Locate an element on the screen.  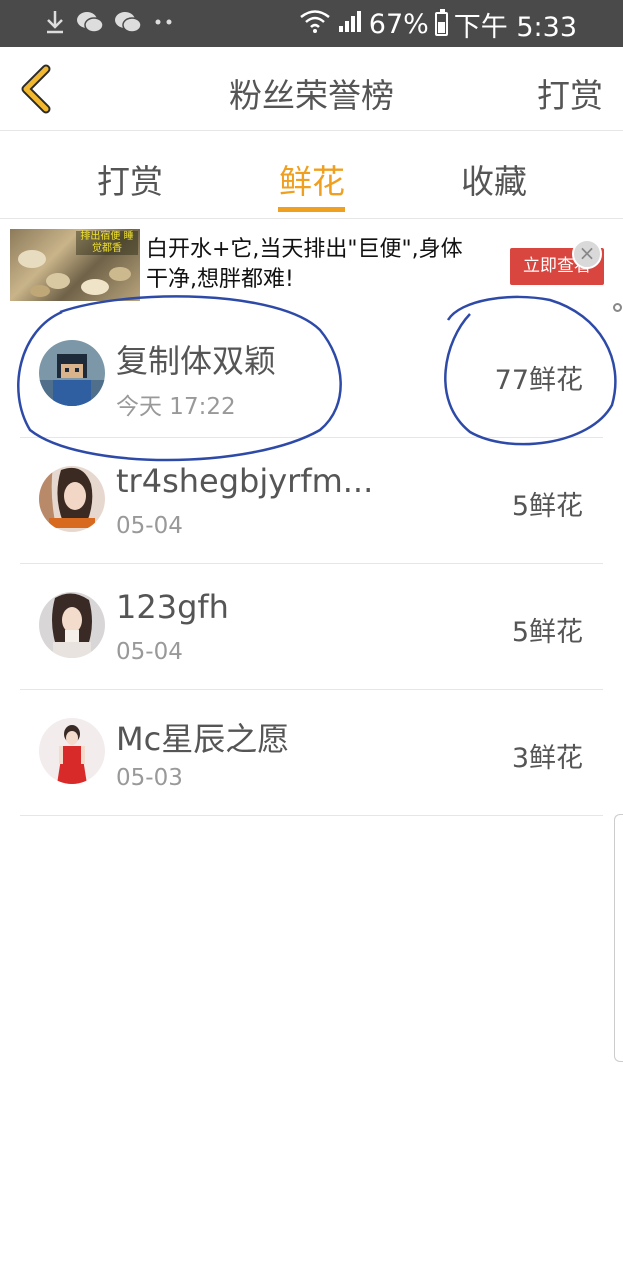
status-bar: 67% 下午 5:33 is located at coordinates (311, 23).